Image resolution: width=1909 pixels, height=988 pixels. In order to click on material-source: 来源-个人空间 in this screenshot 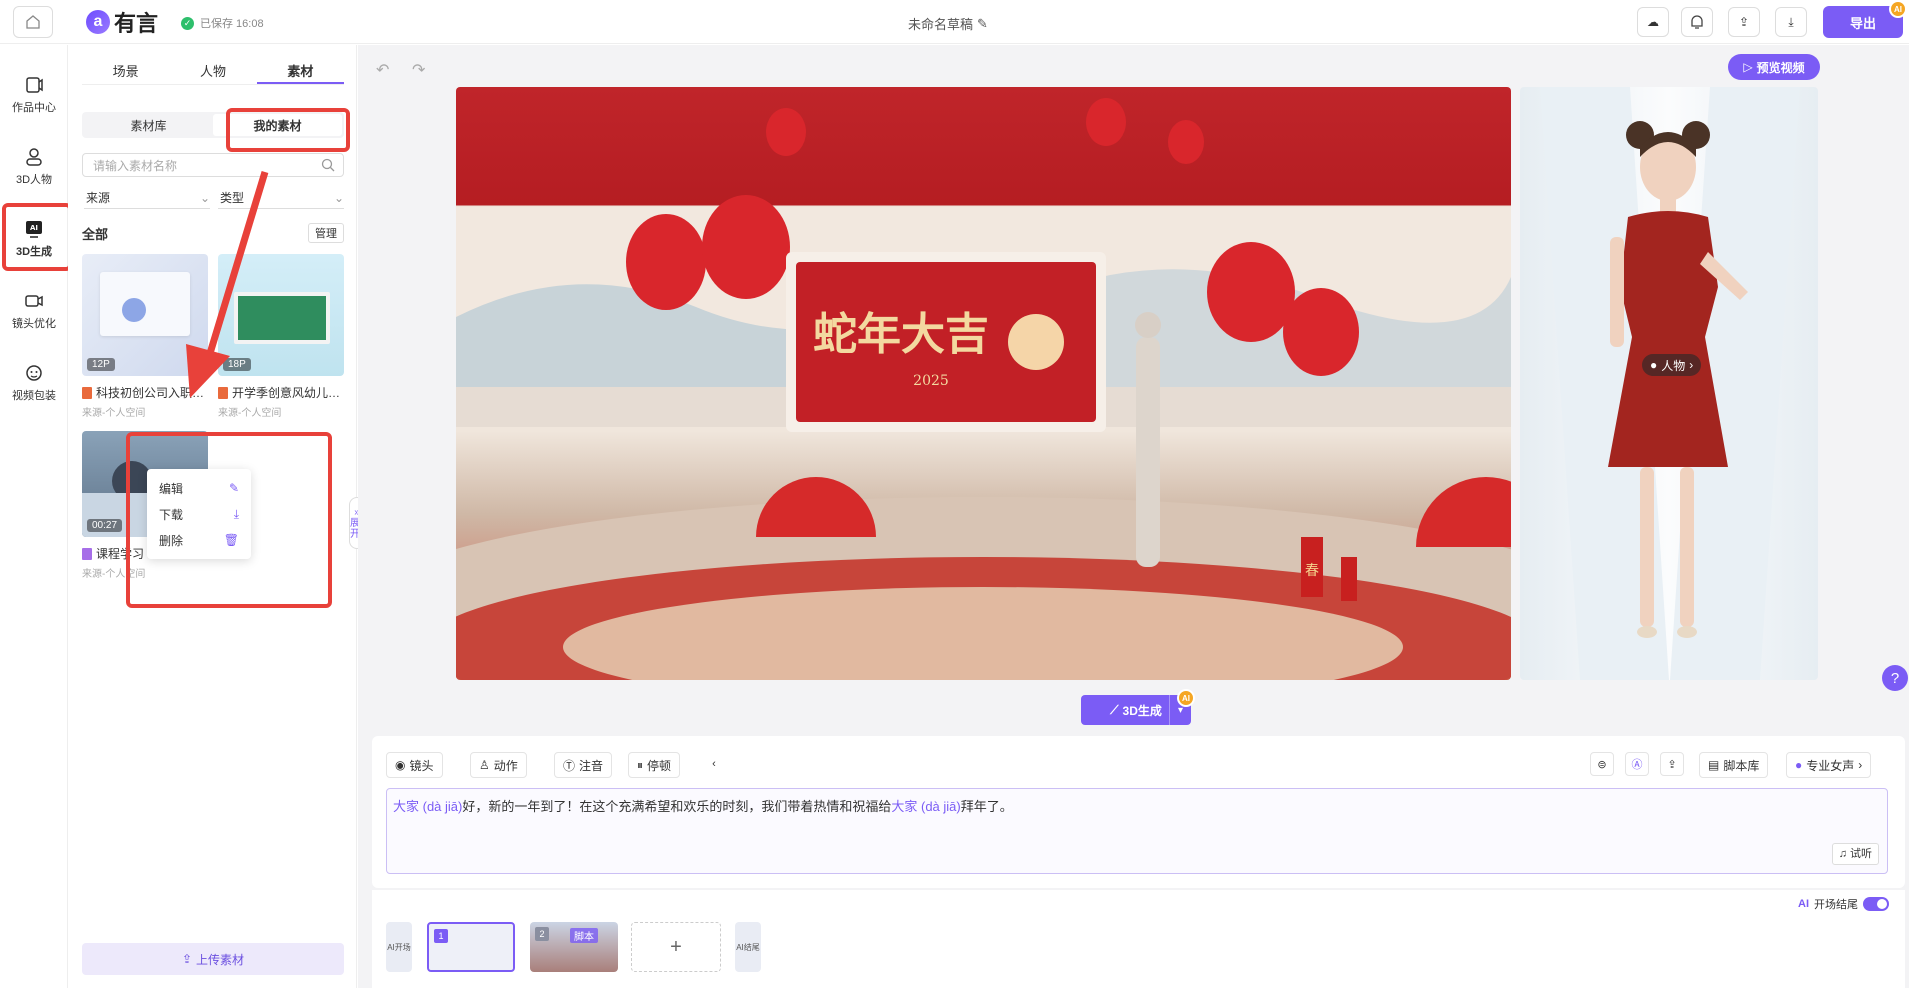, I will do `click(114, 413)`.